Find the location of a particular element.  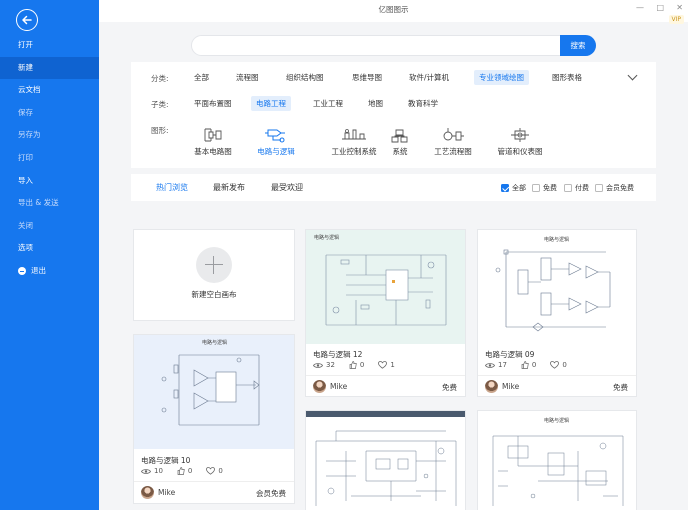

shape-circuit-logic: 电路与逻辑 is located at coordinates (276, 142).